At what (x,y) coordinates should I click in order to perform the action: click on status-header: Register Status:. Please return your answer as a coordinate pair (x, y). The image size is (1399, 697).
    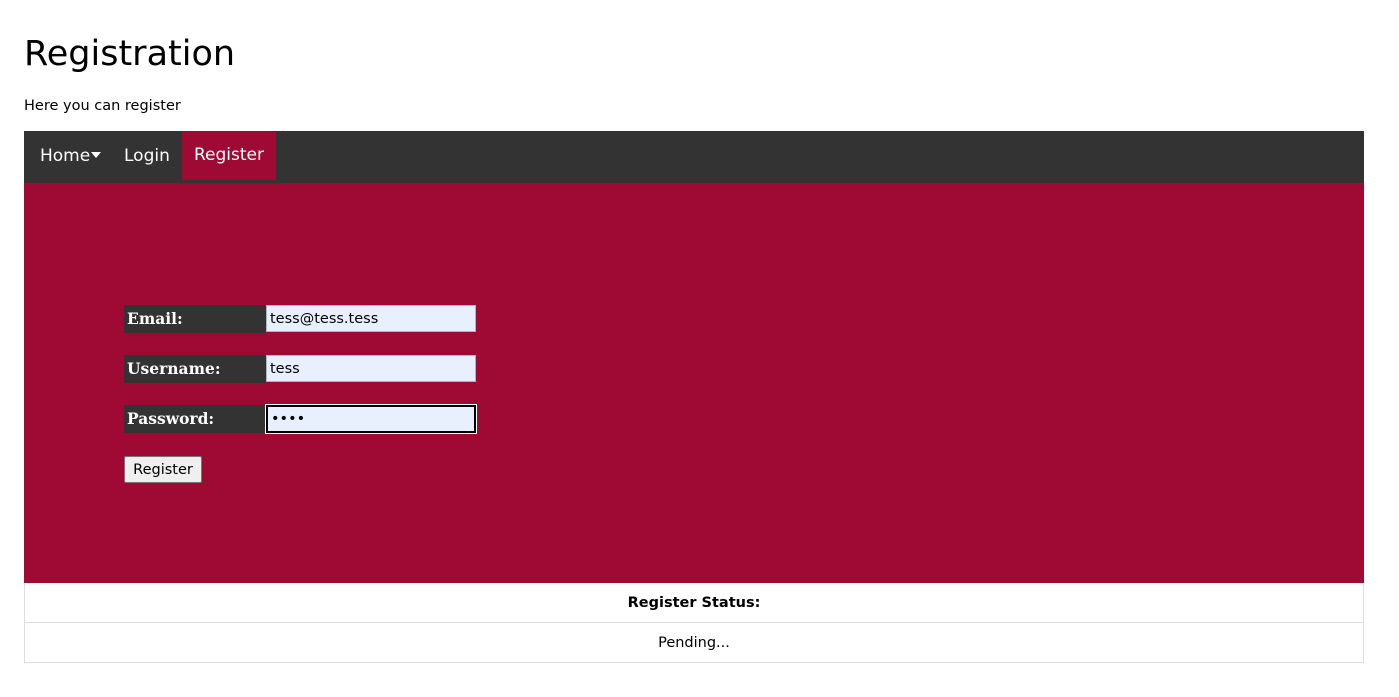
    Looking at the image, I should click on (694, 603).